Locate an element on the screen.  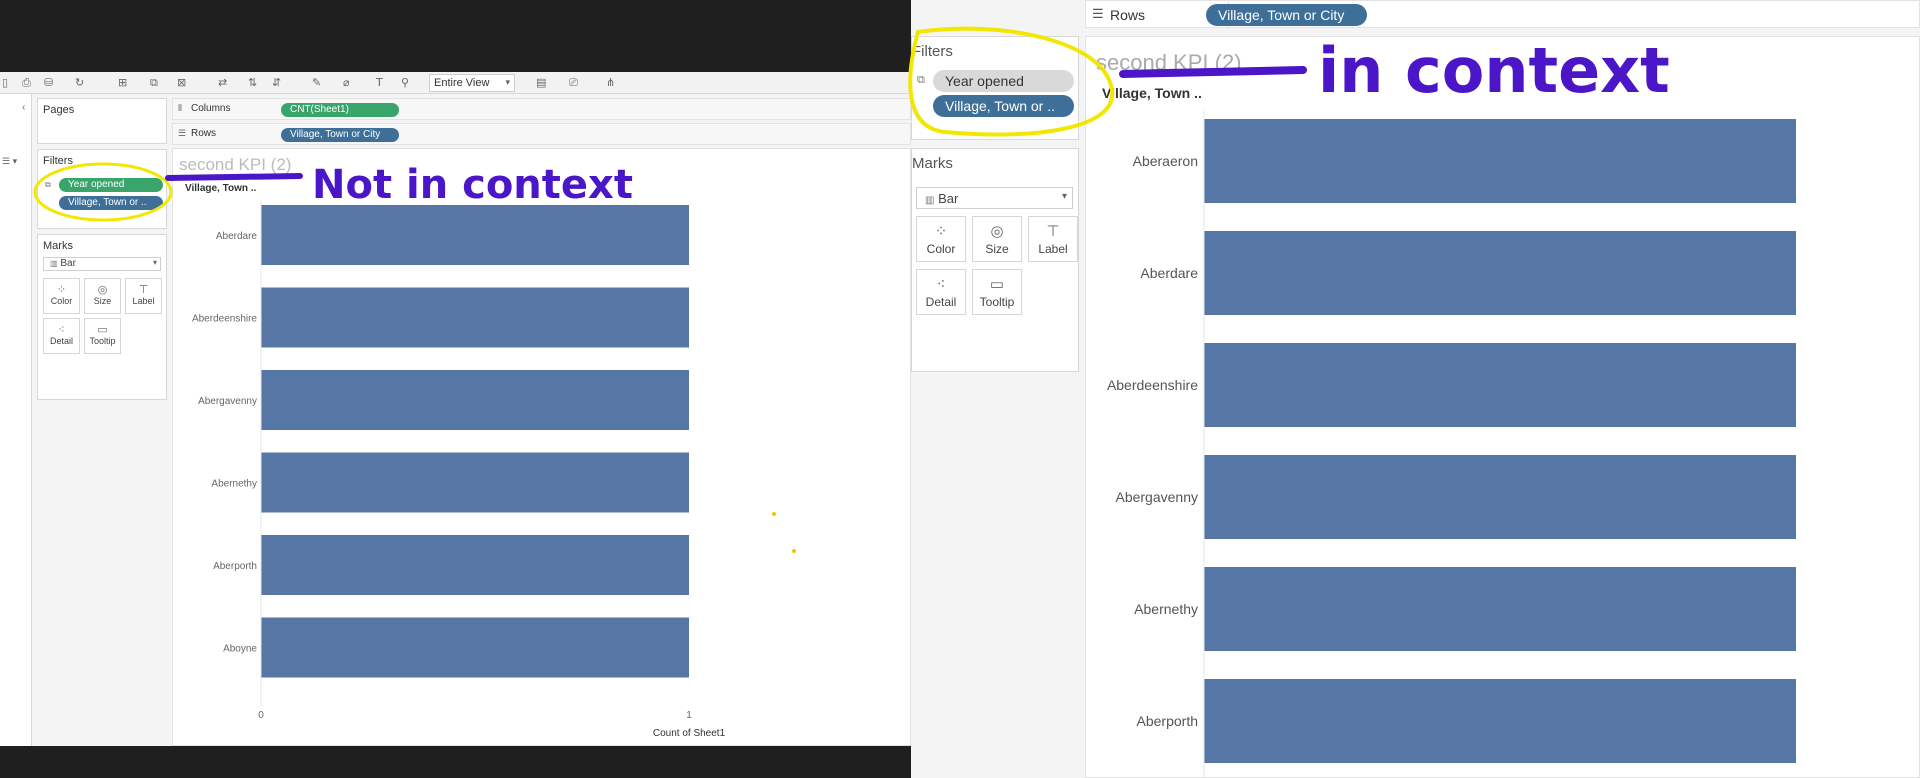
undo-icon: ▯ is located at coordinates (5, 82).